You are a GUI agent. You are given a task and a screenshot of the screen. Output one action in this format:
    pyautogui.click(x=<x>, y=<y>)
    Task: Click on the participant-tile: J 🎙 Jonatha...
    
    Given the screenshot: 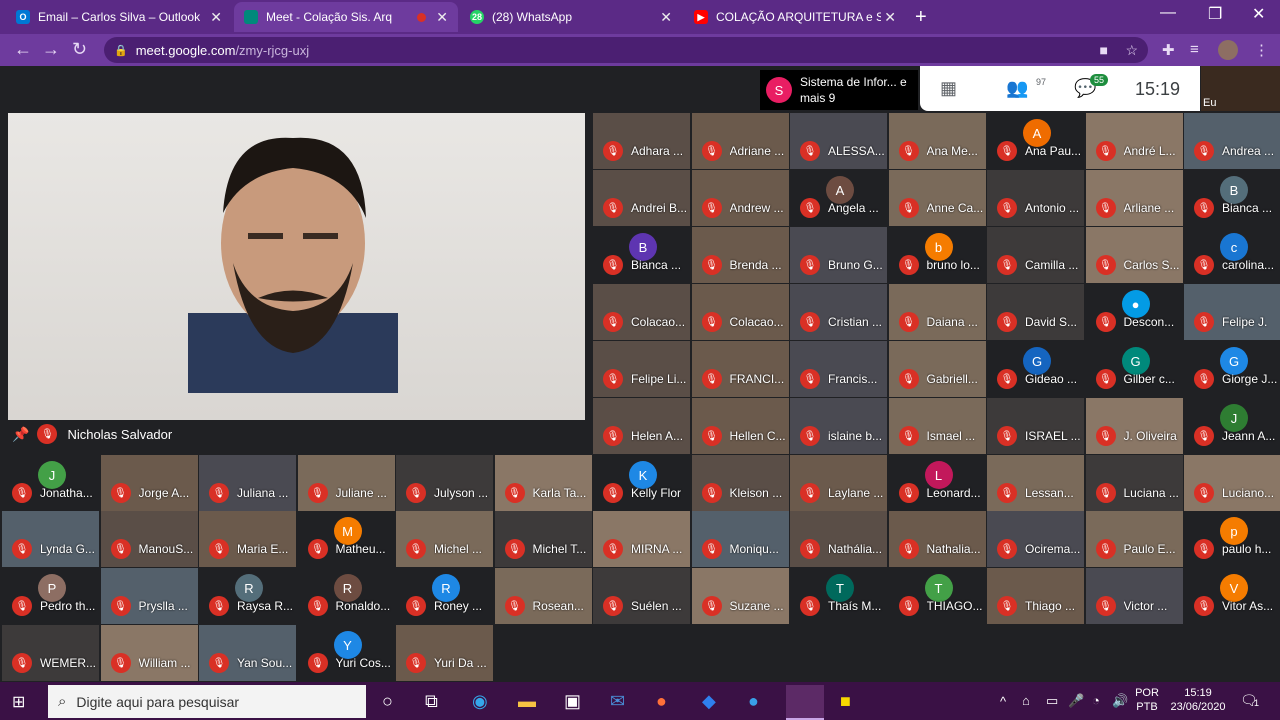 What is the action you would take?
    pyautogui.click(x=50, y=483)
    